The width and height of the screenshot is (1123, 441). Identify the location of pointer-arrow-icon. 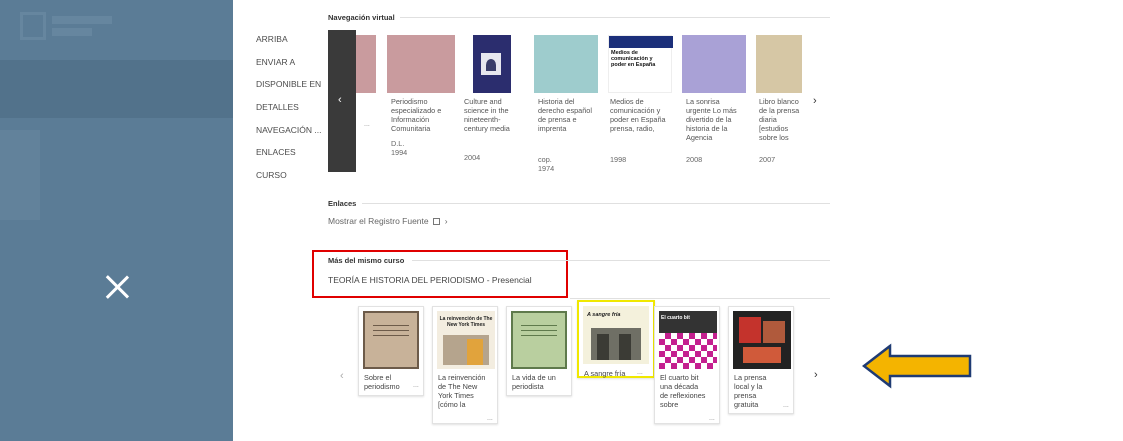
(917, 366).